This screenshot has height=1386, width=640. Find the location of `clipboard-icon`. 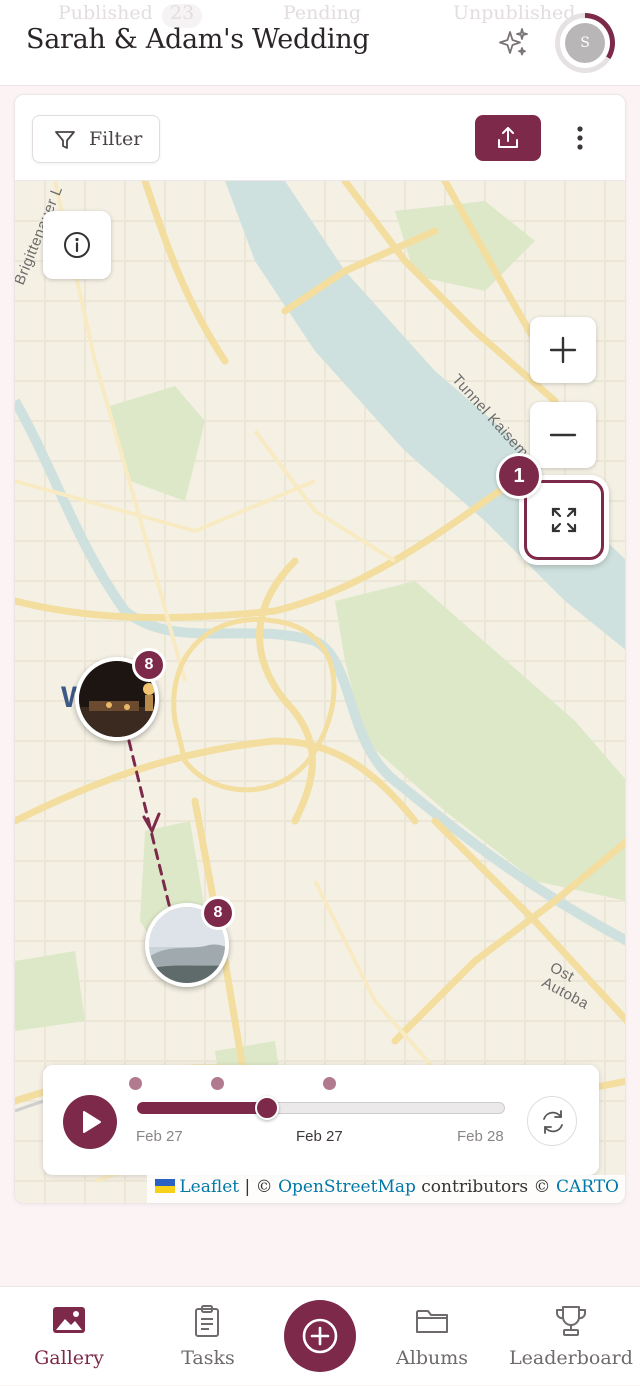

clipboard-icon is located at coordinates (207, 1321).